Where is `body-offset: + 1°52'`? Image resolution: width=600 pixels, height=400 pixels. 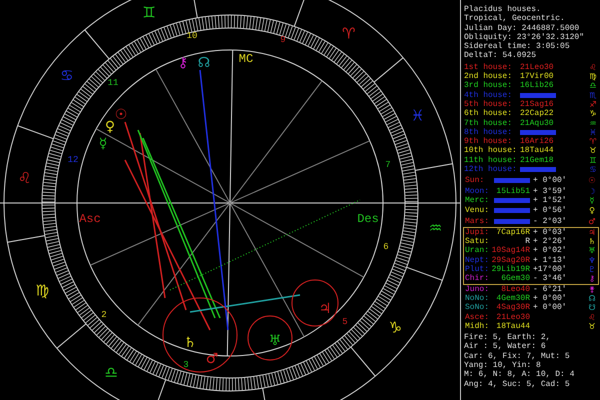
body-offset: + 1°52' is located at coordinates (550, 201).